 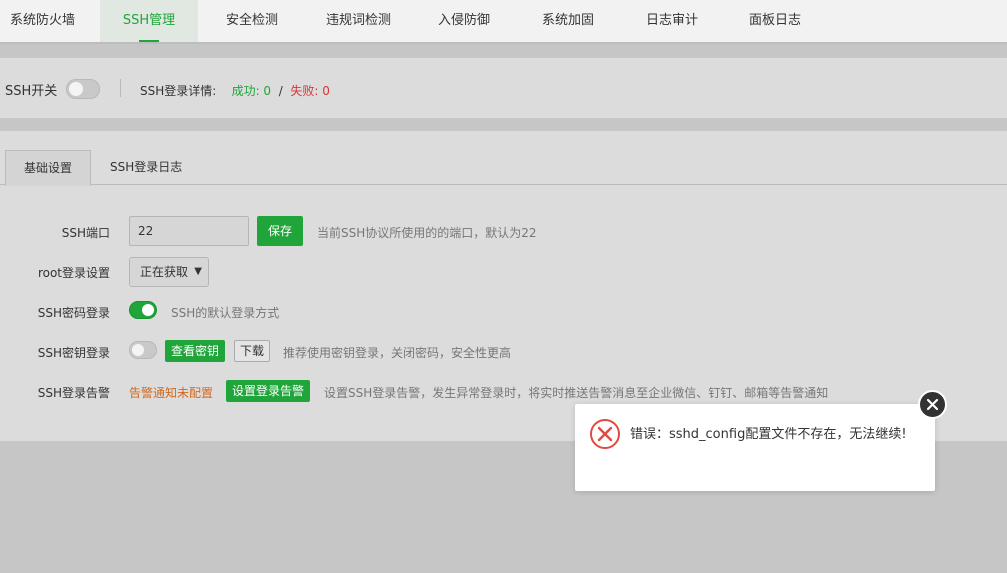 What do you see at coordinates (268, 391) in the screenshot?
I see `set-login-alert-button: 设置登录告警` at bounding box center [268, 391].